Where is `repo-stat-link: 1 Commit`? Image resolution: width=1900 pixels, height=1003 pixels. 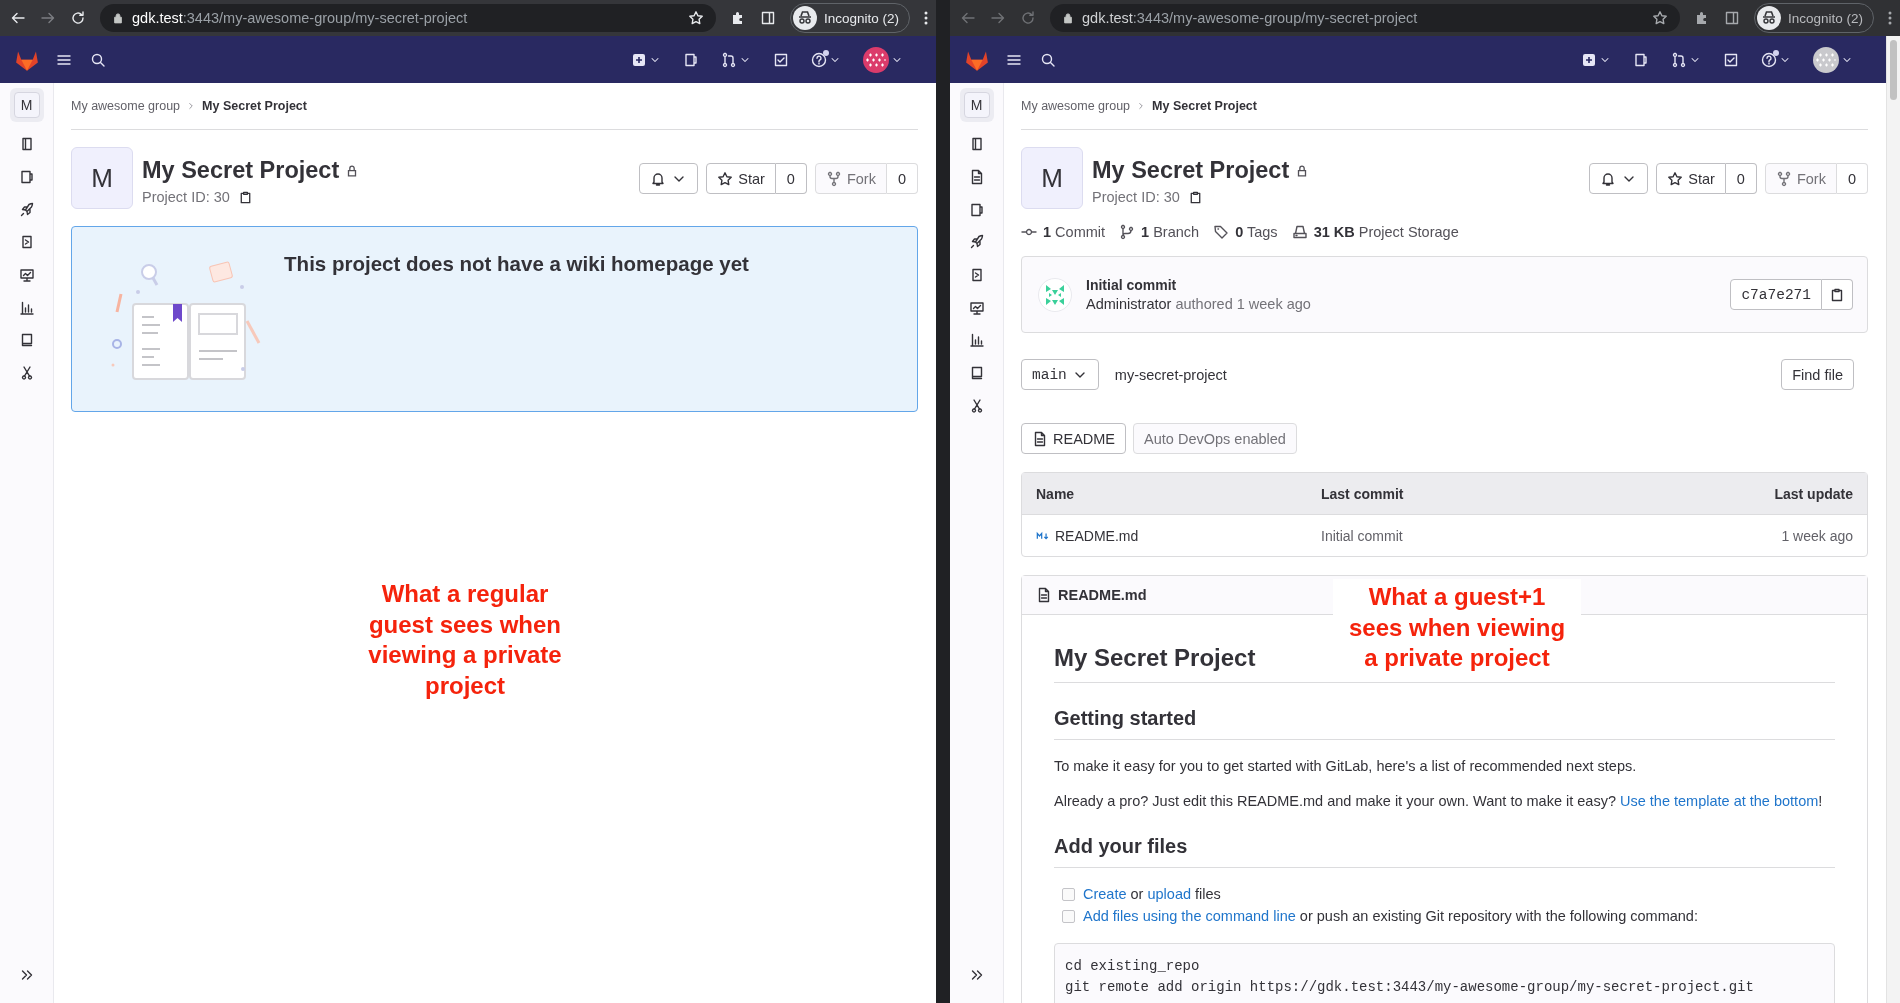 repo-stat-link: 1 Commit is located at coordinates (1063, 232).